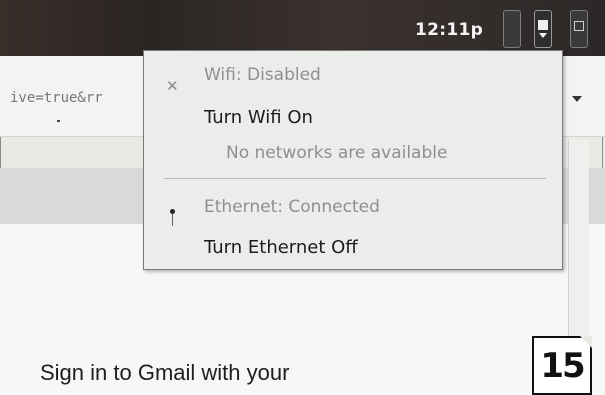  I want to click on page-corner-fold, so click(586, 342).